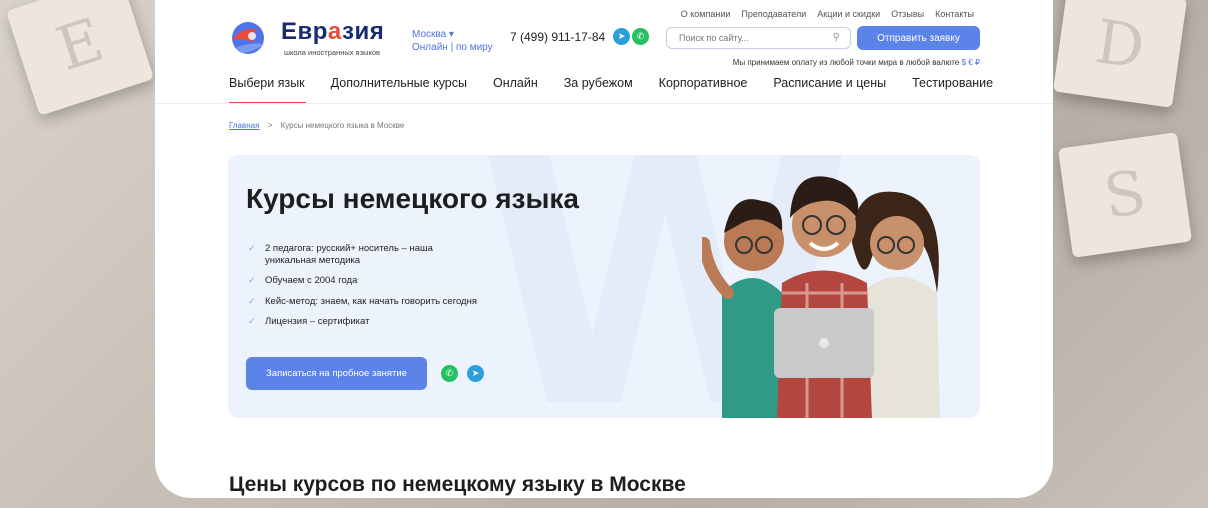  Describe the element at coordinates (244, 125) in the screenshot. I see `breadcrumb-home: Главная` at that location.